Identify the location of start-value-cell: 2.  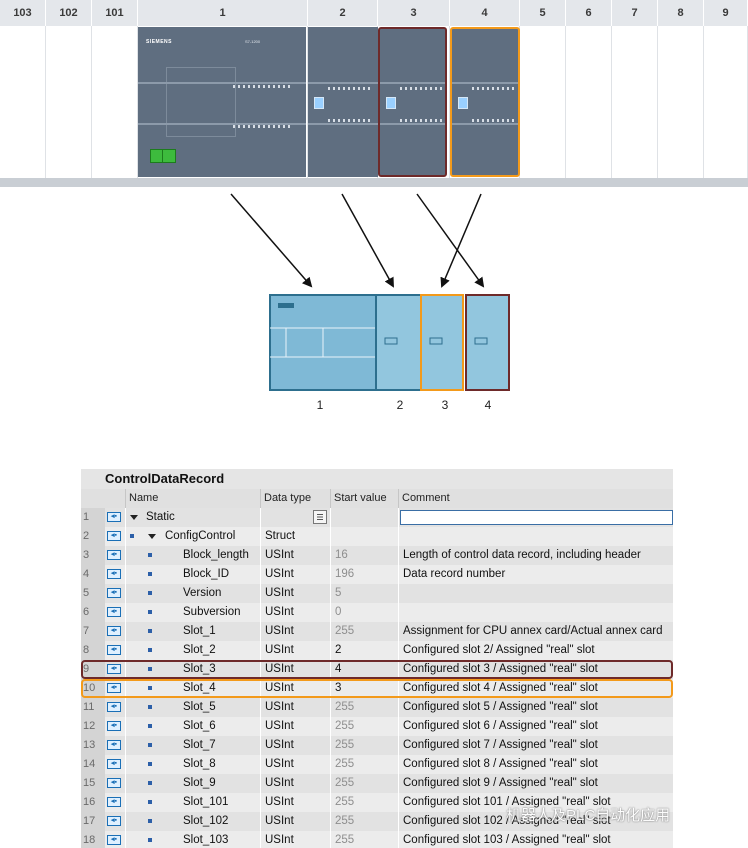
(364, 650).